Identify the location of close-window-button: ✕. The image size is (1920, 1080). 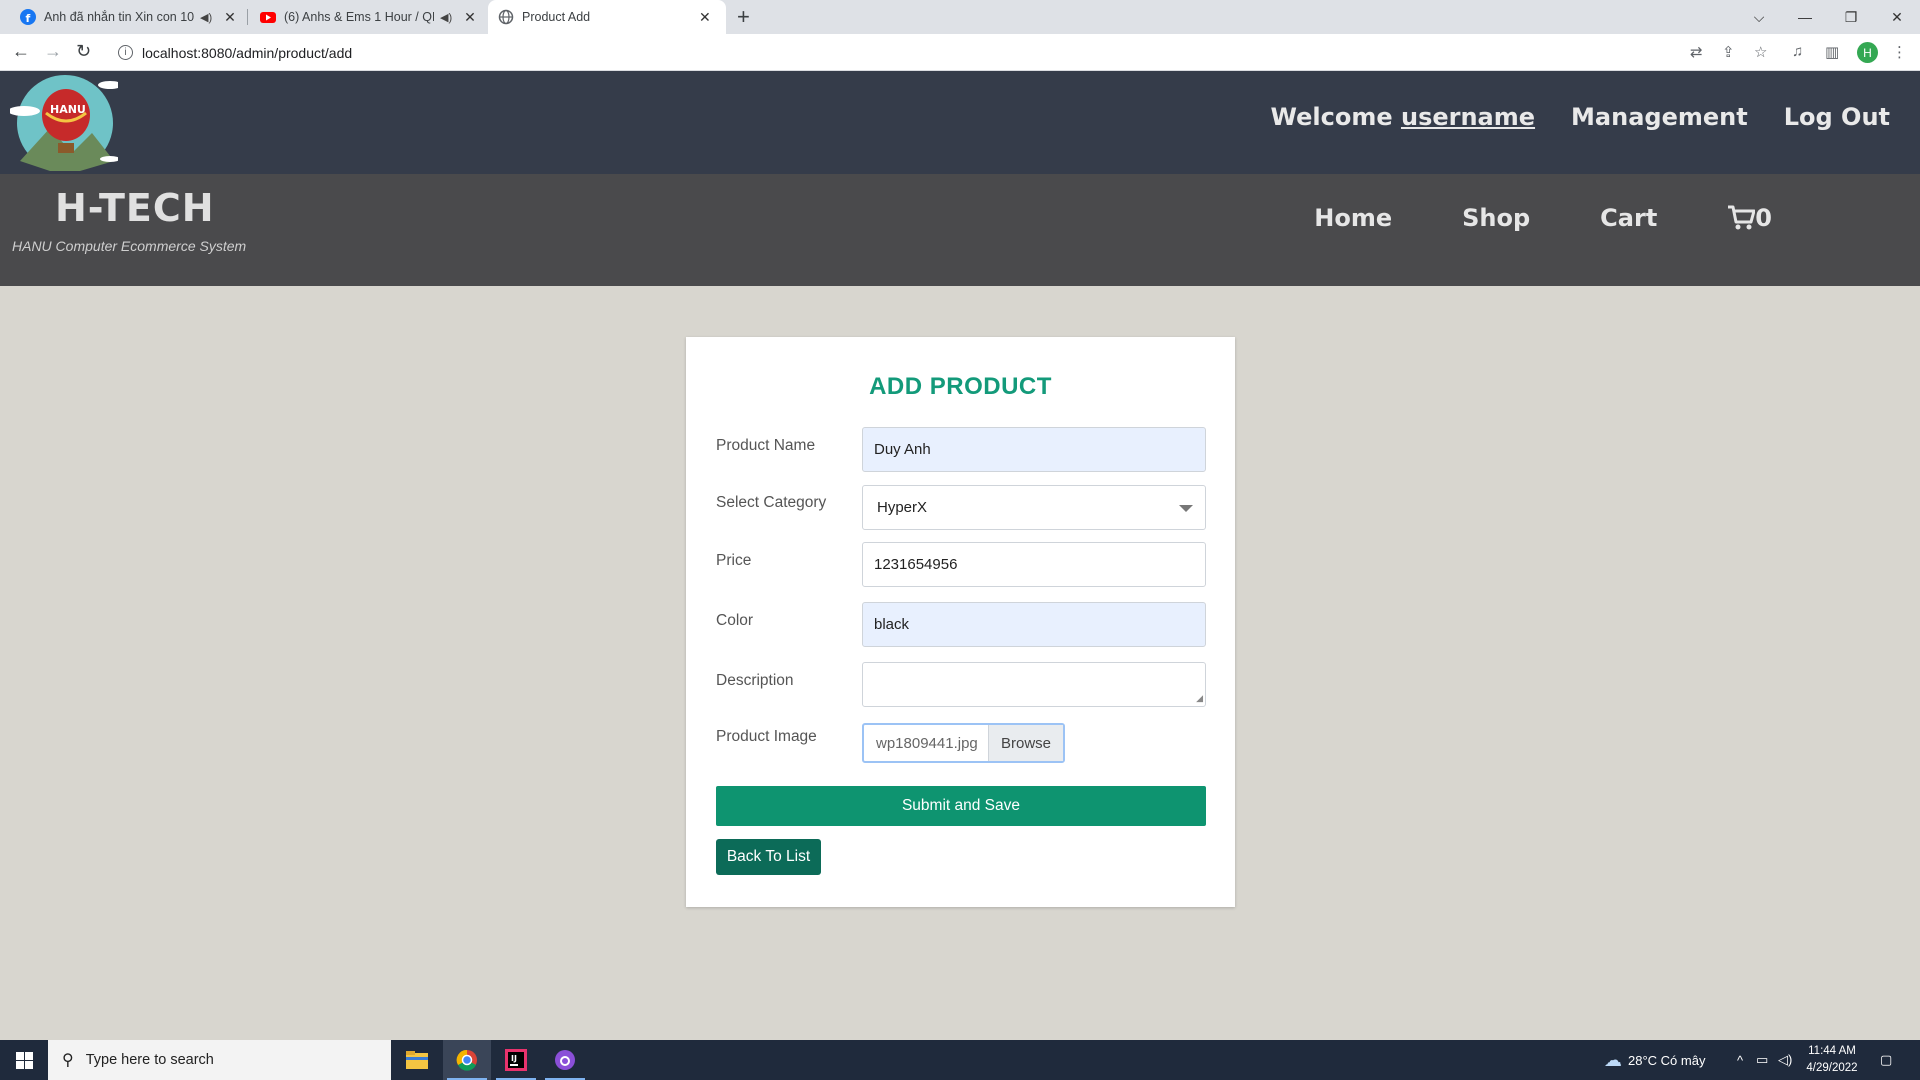
(1897, 17).